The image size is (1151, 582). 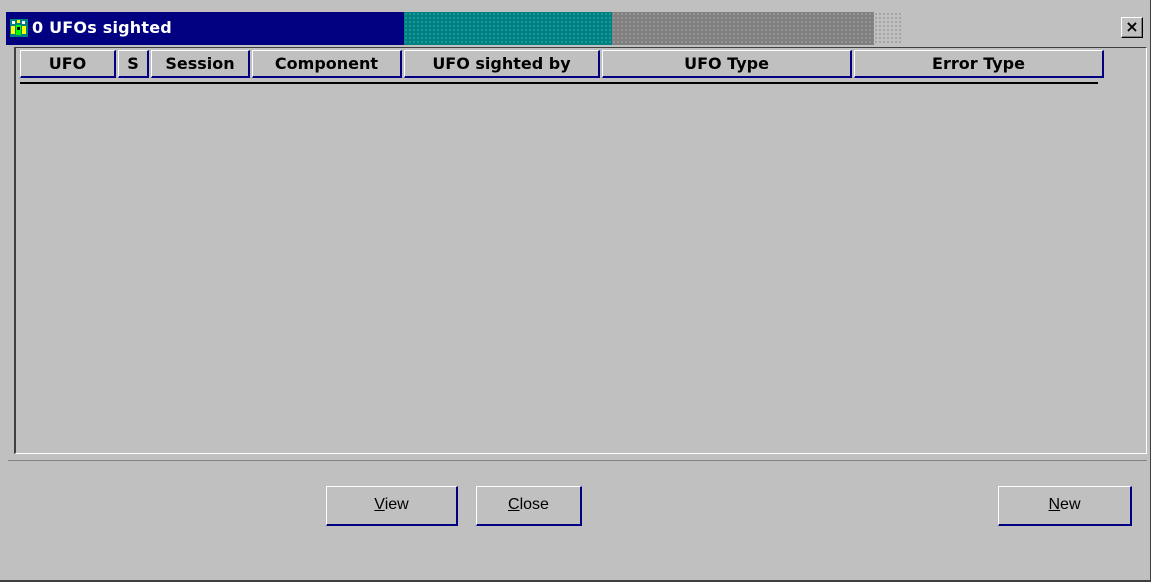 What do you see at coordinates (743, 28) in the screenshot?
I see `title-bar-dither-gray` at bounding box center [743, 28].